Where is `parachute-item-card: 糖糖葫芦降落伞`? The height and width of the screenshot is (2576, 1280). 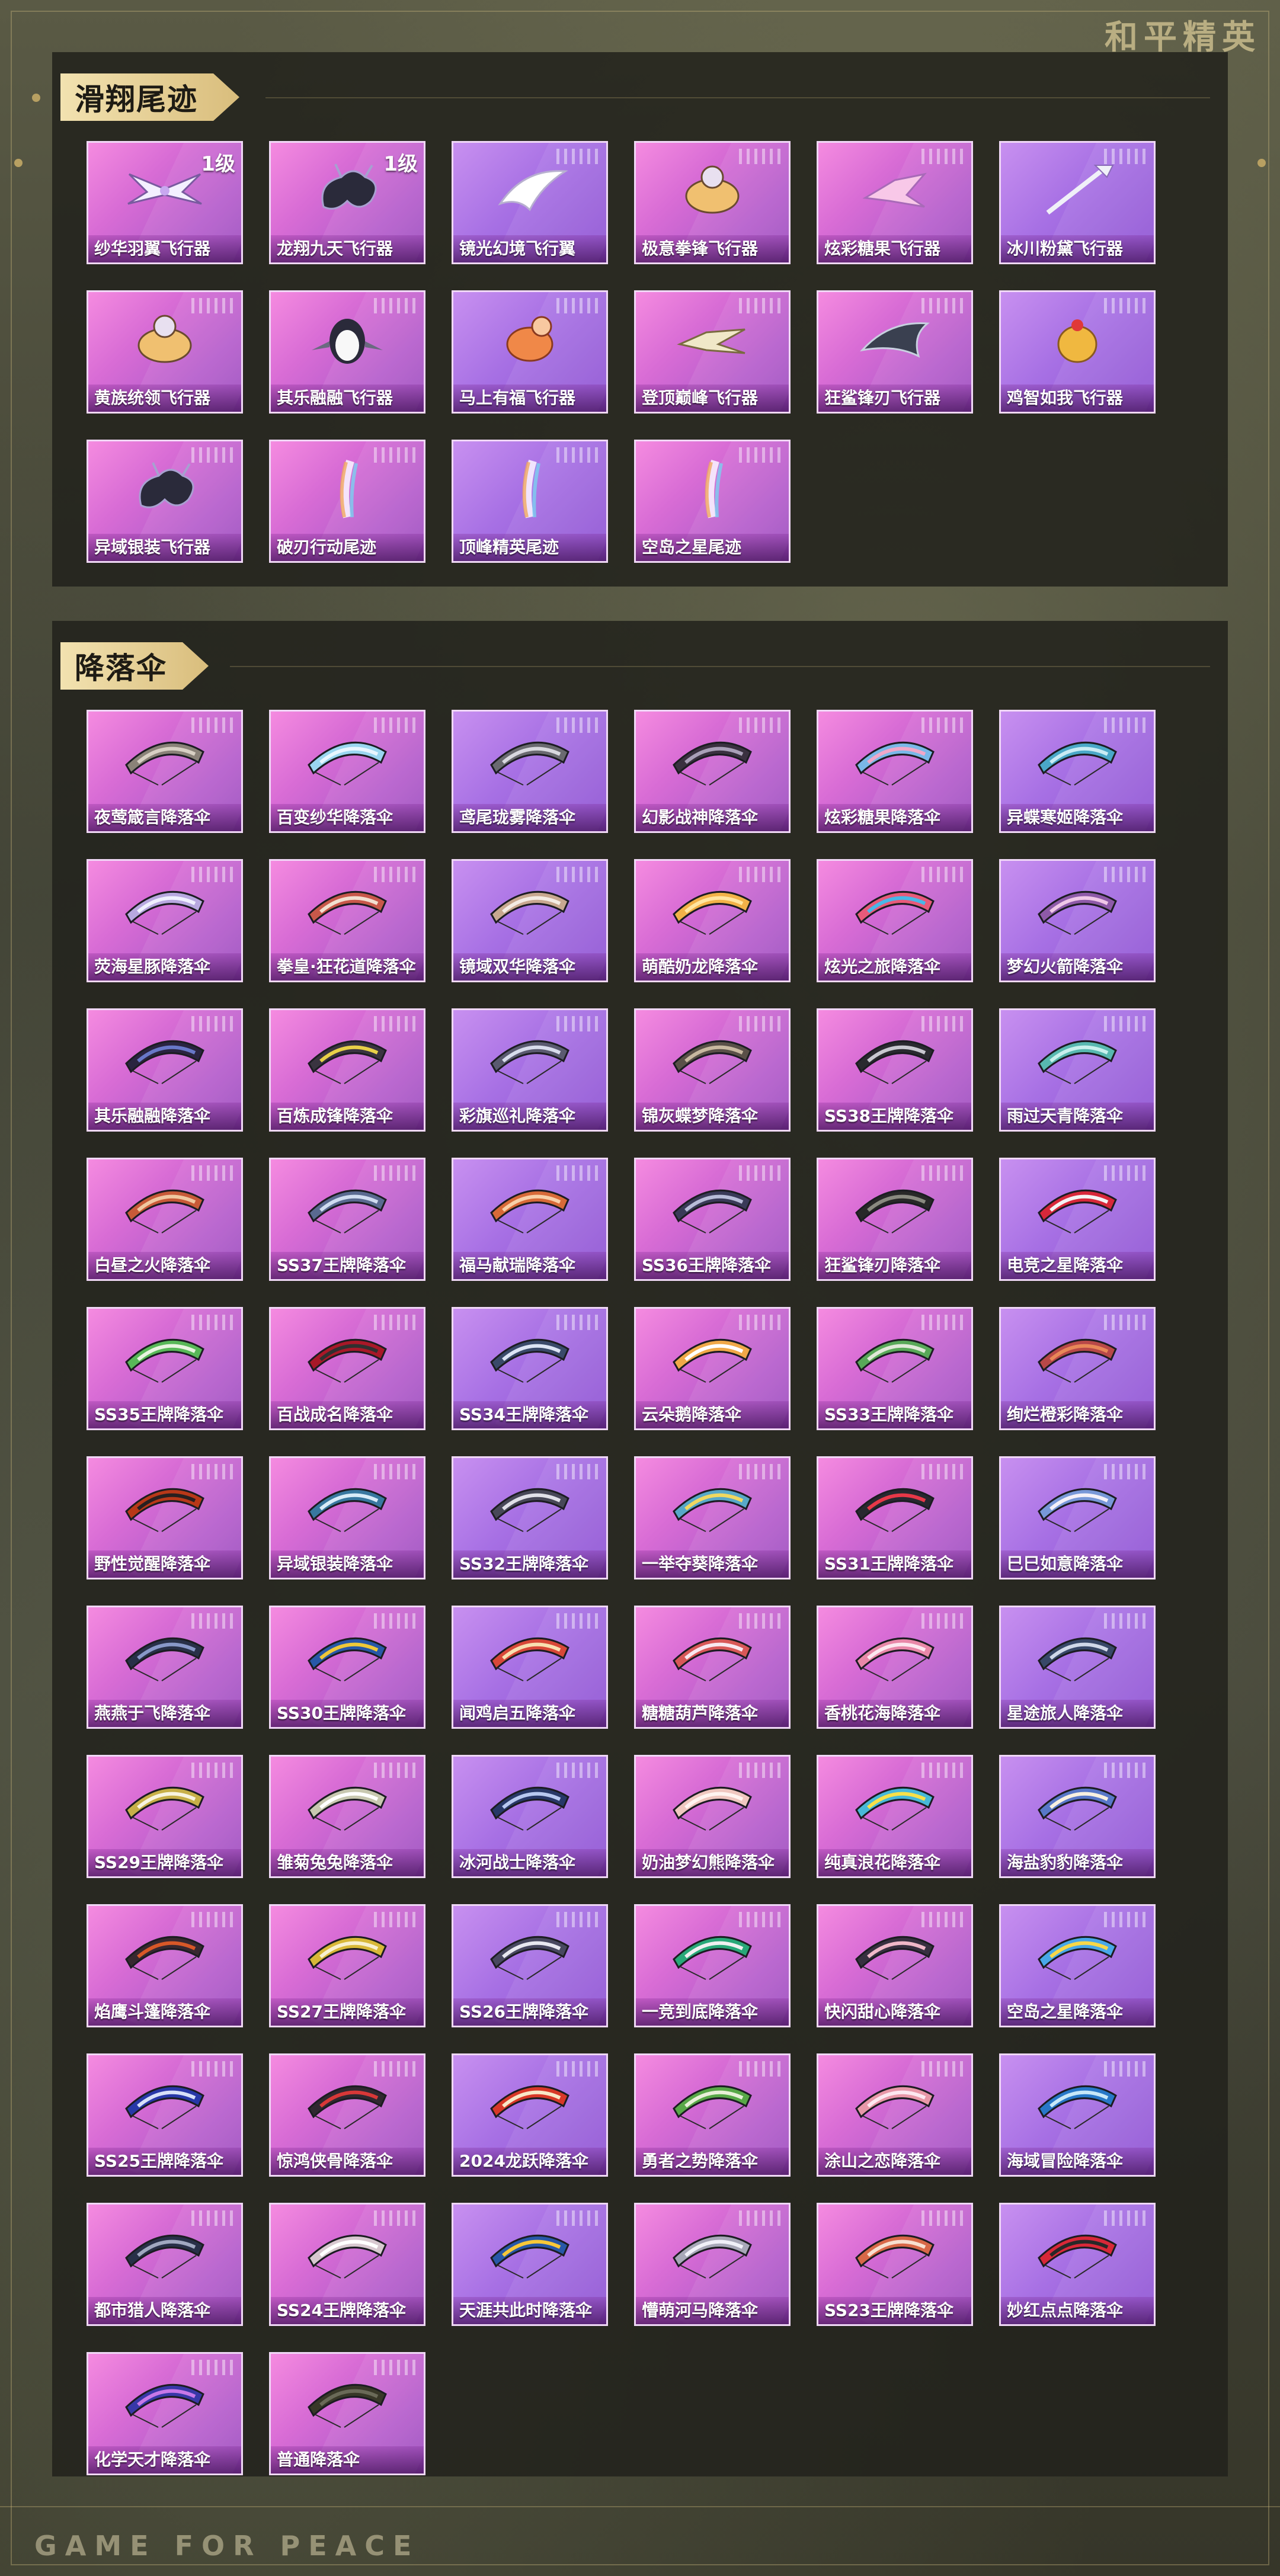 parachute-item-card: 糖糖葫芦降落伞 is located at coordinates (712, 1667).